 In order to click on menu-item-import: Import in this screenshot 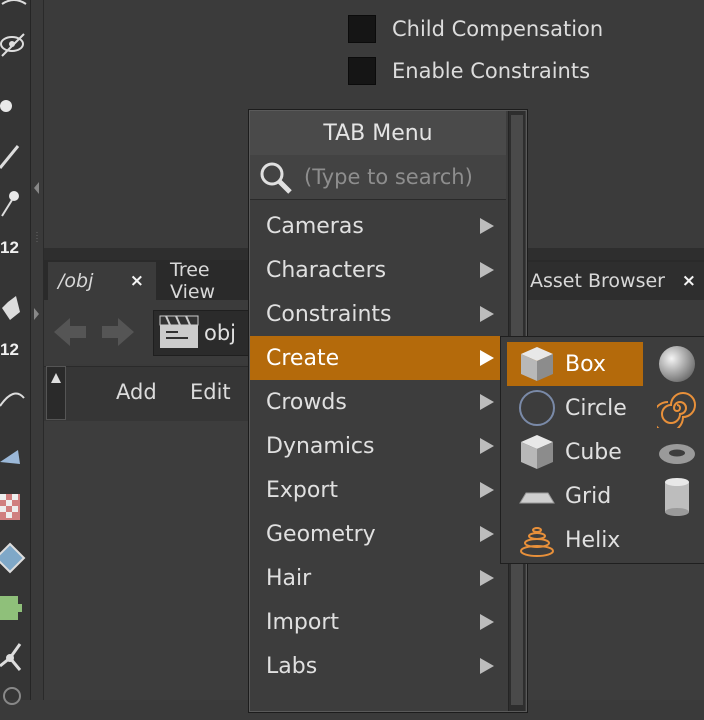, I will do `click(378, 622)`.